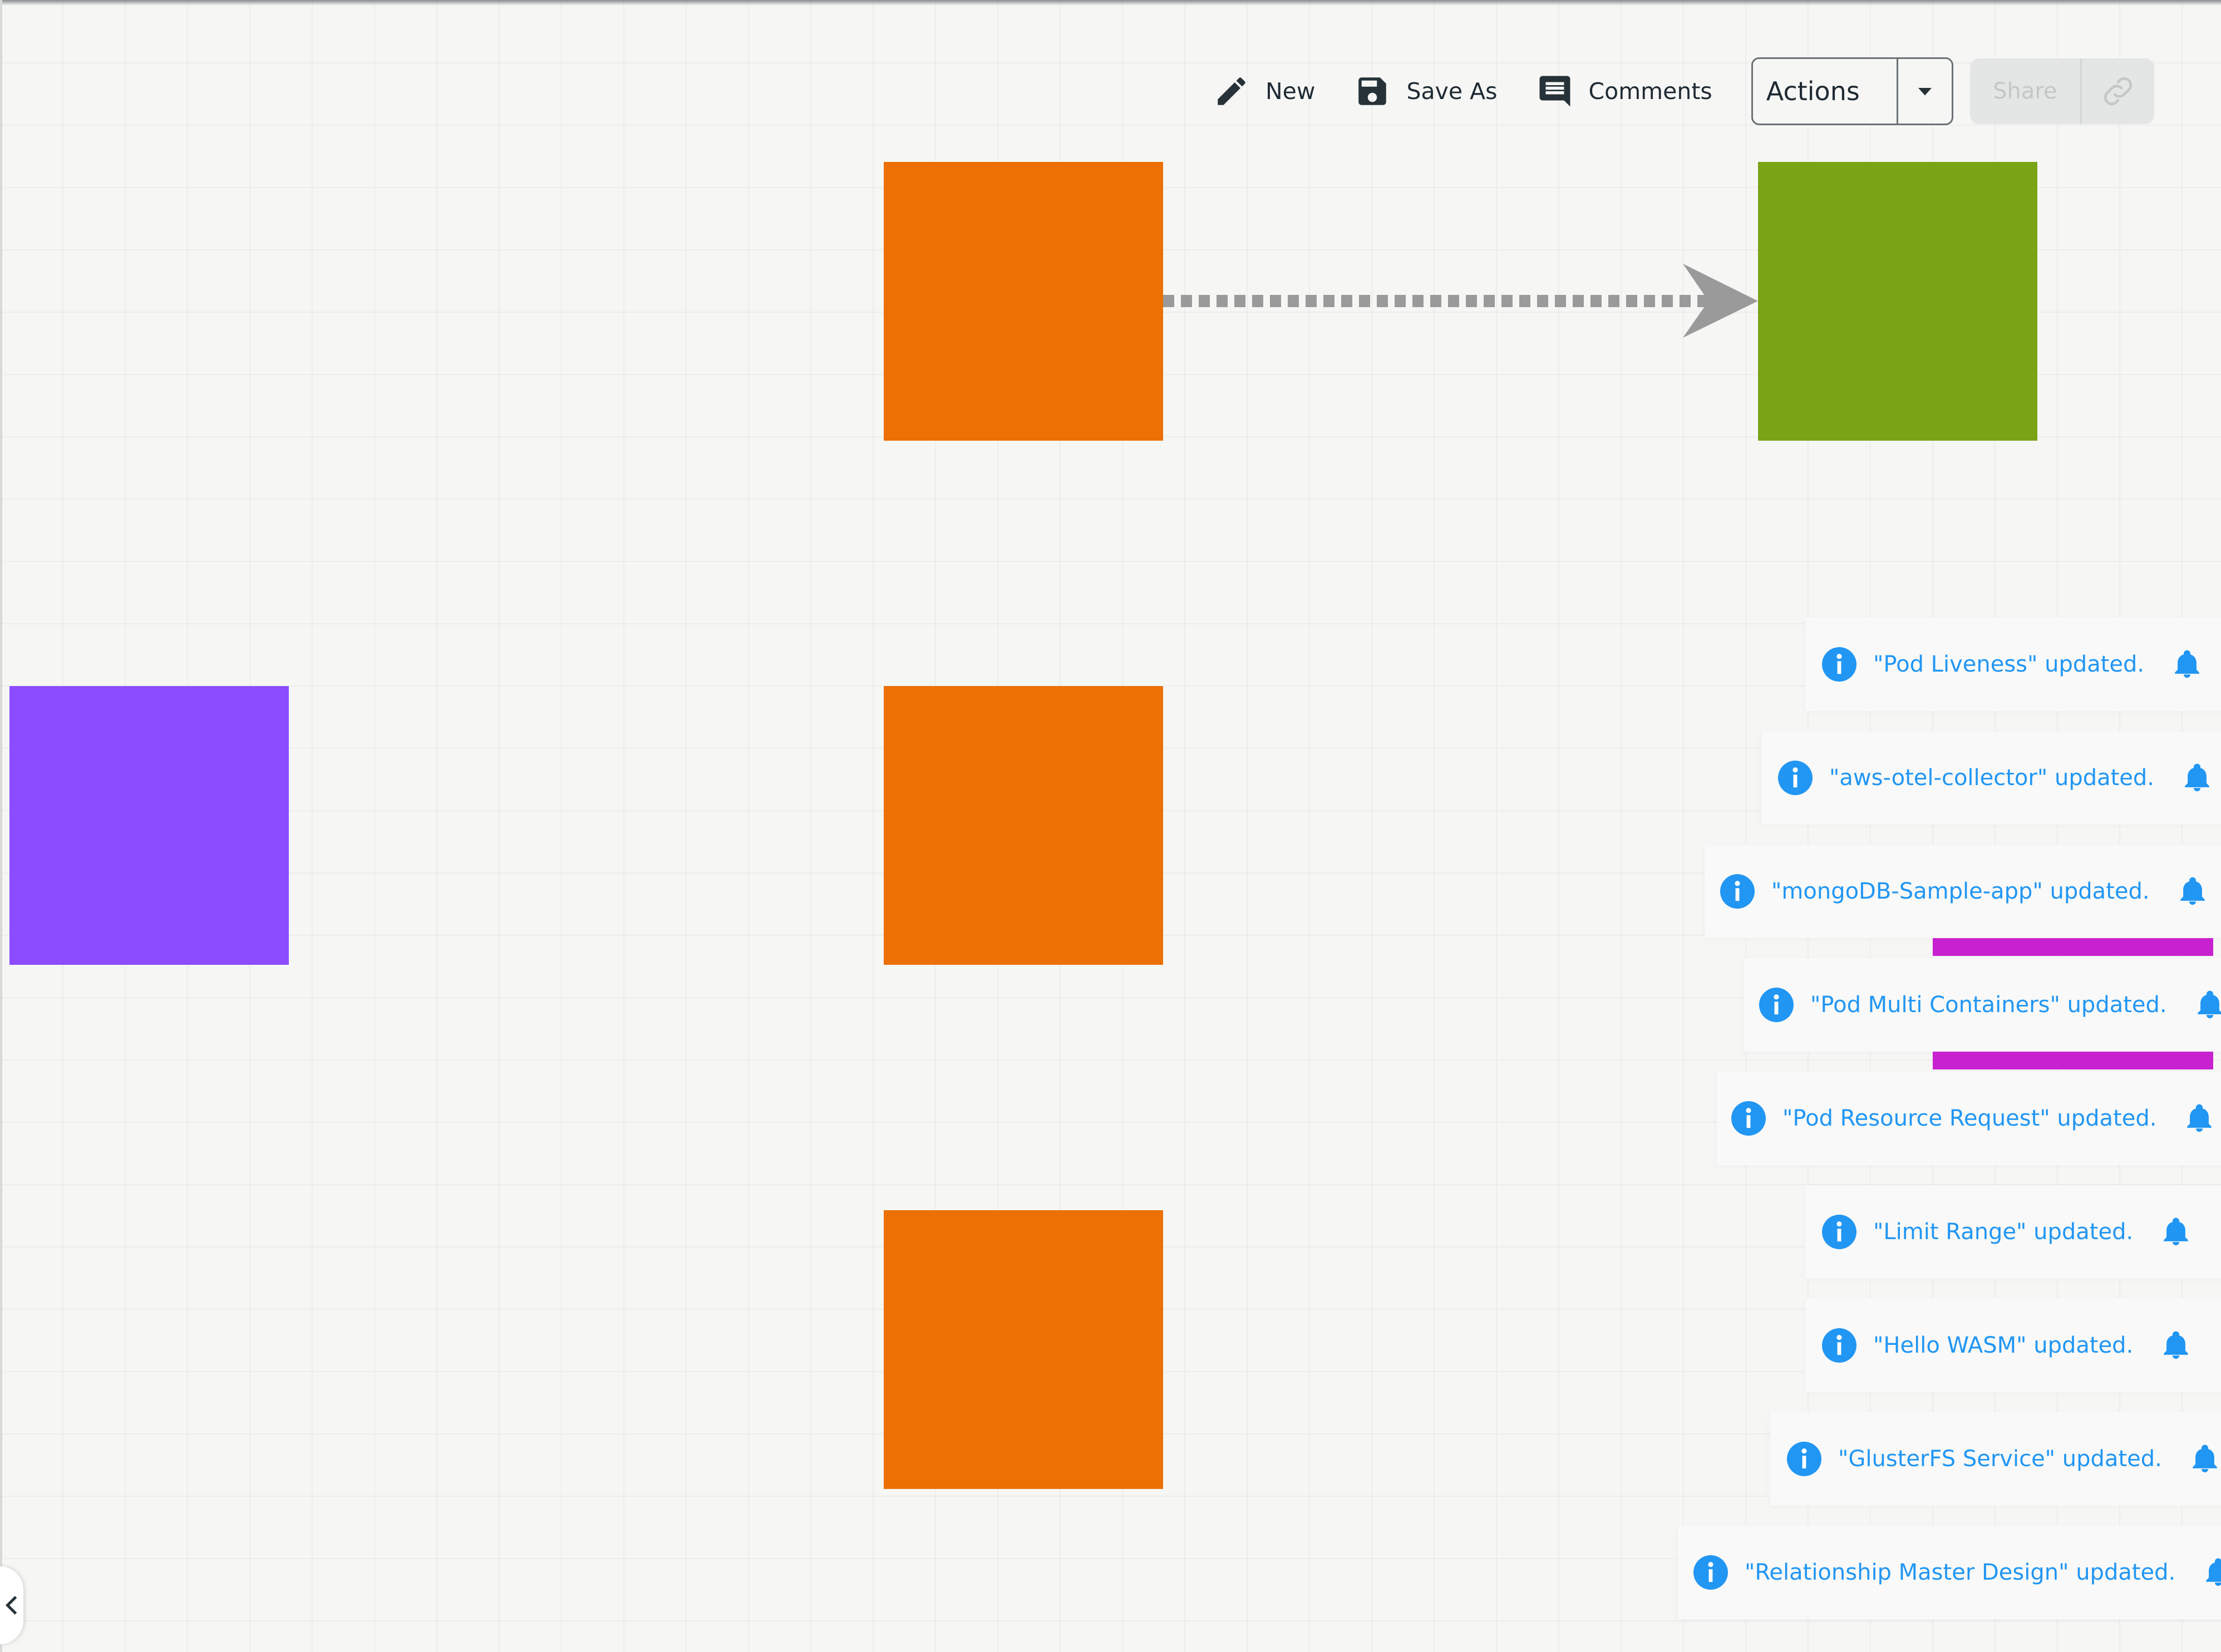  I want to click on notification-message: "Pod Resource Request" updated., so click(1969, 1118).